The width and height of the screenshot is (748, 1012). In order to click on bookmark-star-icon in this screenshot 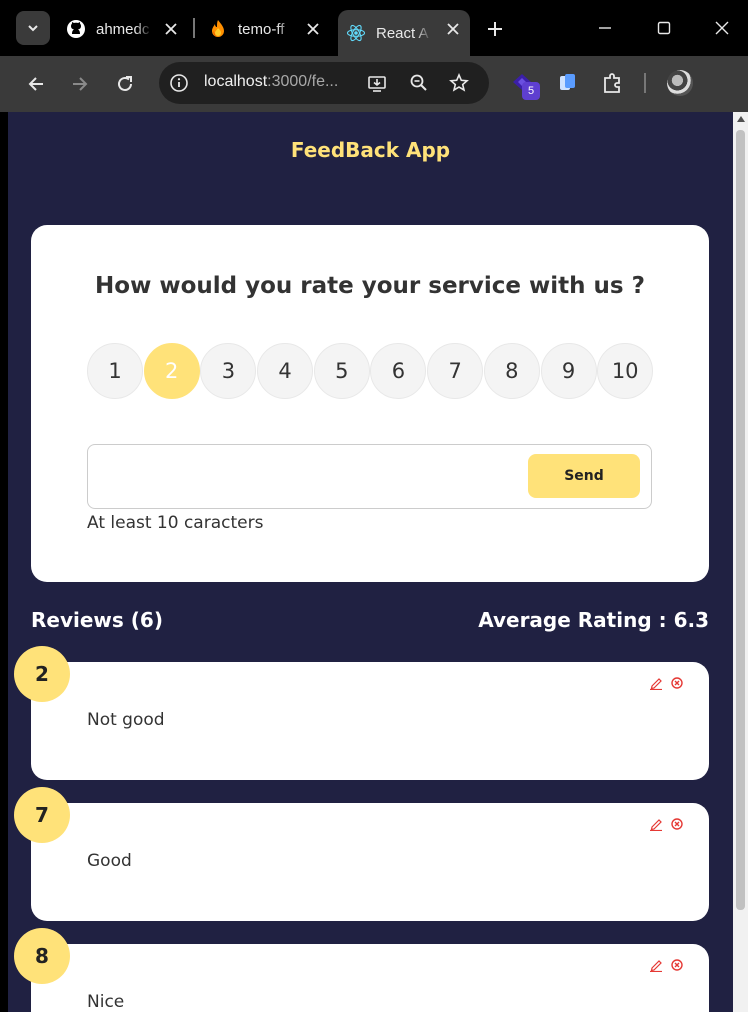, I will do `click(459, 83)`.